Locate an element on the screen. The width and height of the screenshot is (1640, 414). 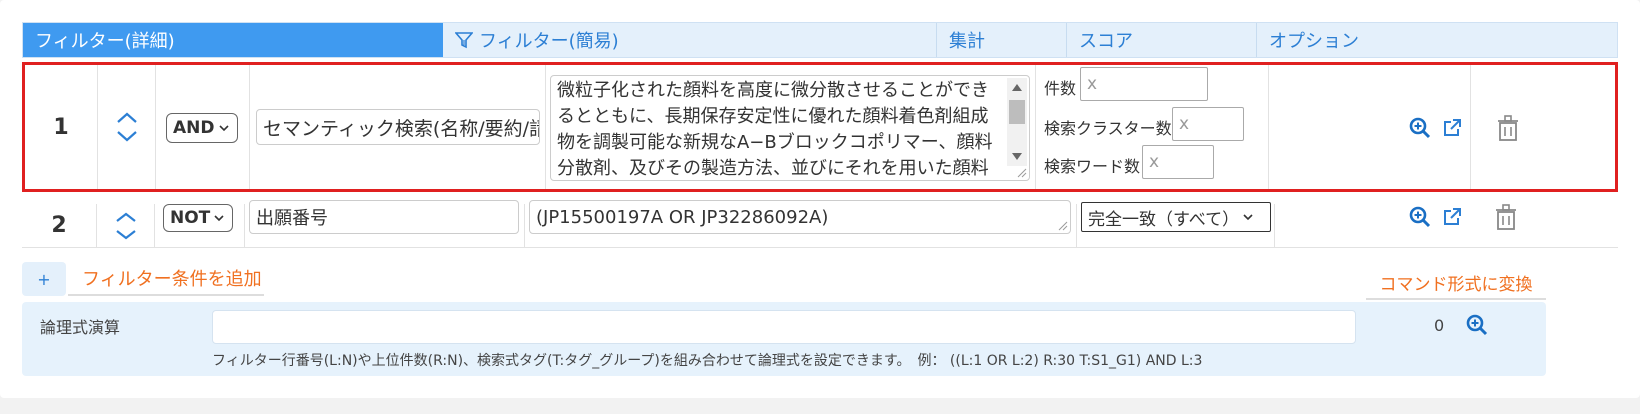
tab-score: スコア is located at coordinates (1162, 40).